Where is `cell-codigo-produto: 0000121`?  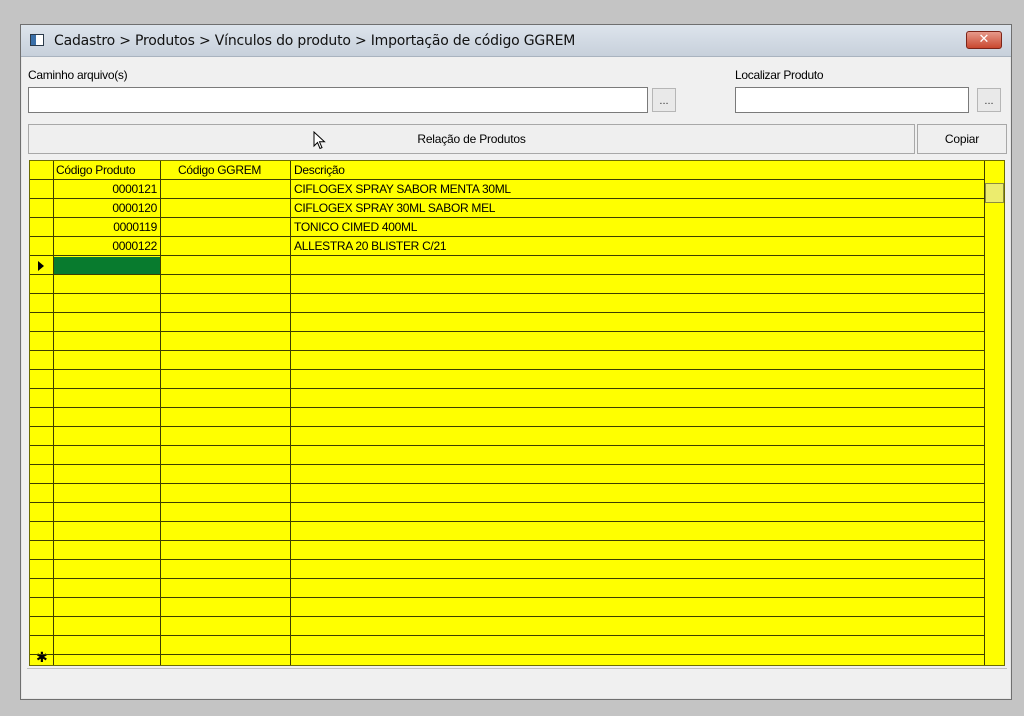 cell-codigo-produto: 0000121 is located at coordinates (105, 189).